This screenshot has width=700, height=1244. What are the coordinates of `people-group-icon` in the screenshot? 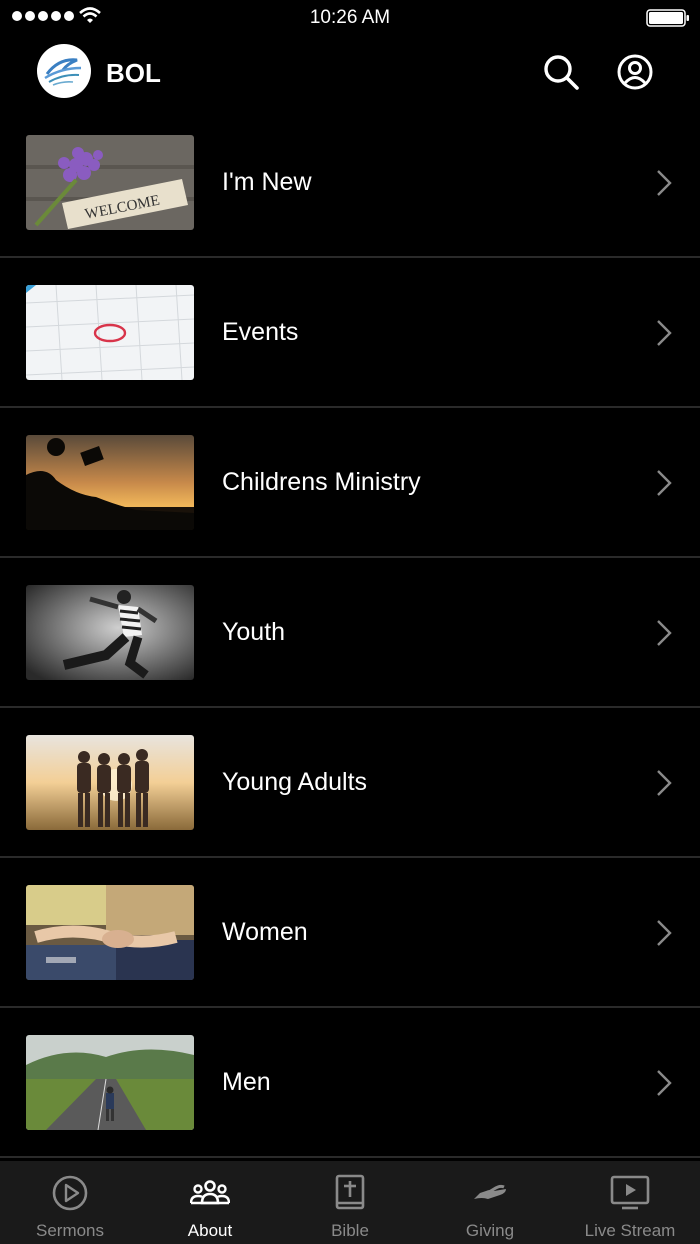 It's located at (210, 1192).